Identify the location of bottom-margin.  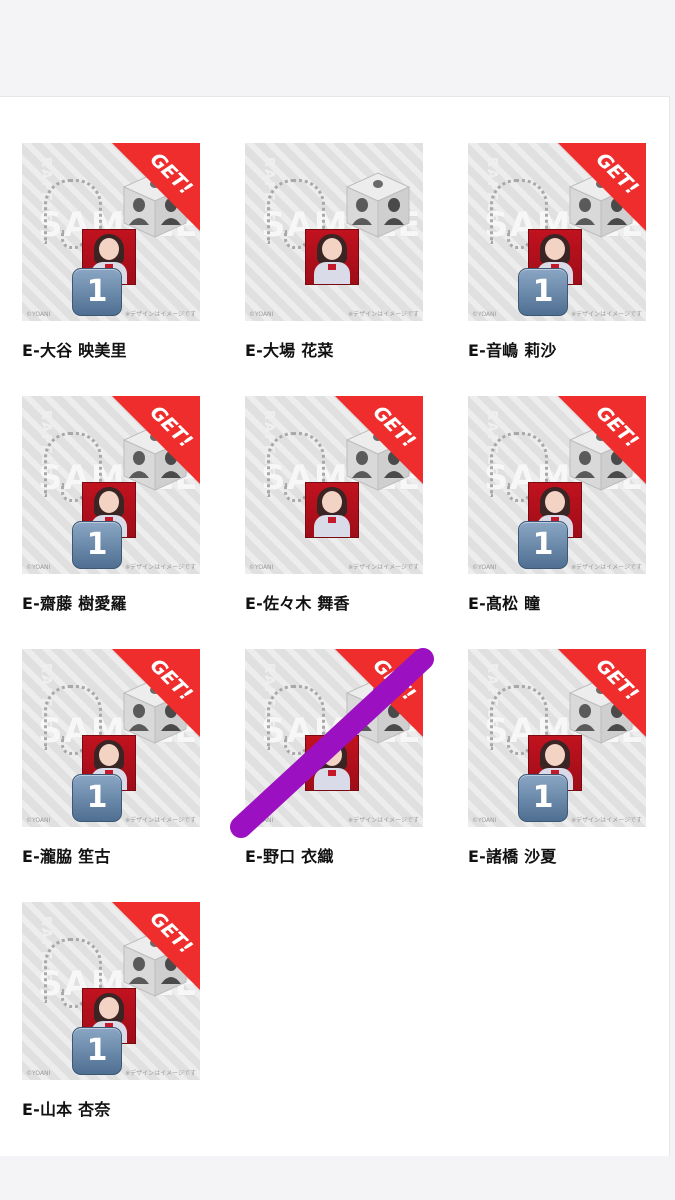
(337, 1178).